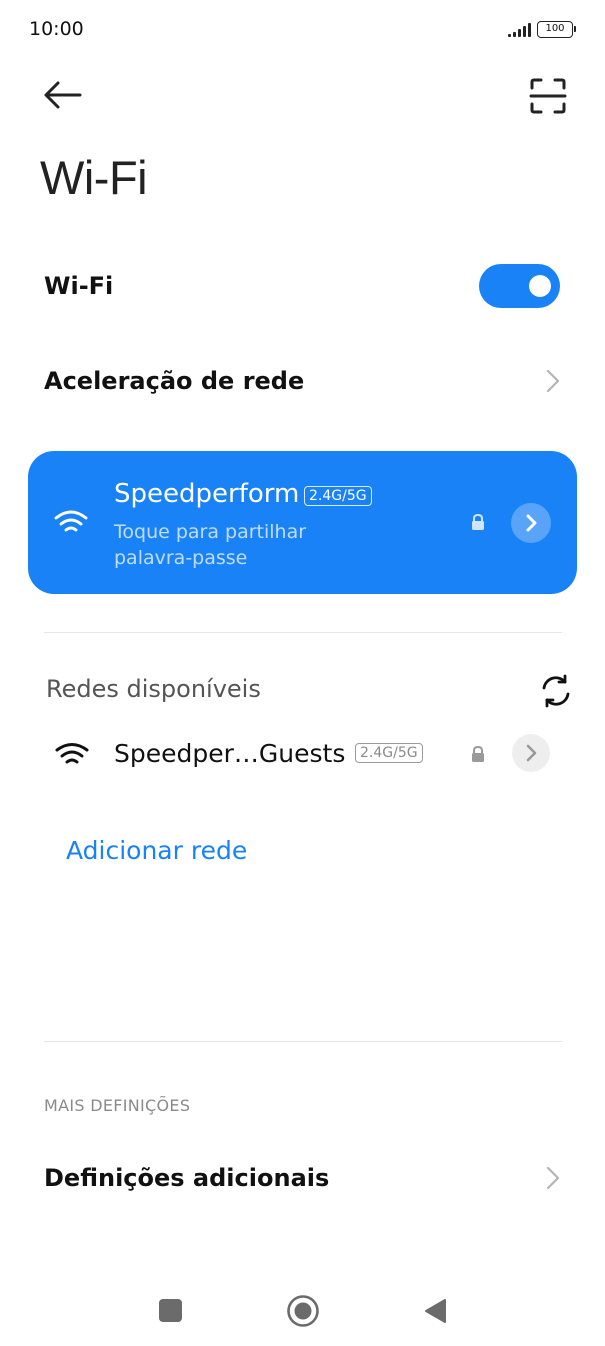  I want to click on page-title: Wi-Fi, so click(94, 177).